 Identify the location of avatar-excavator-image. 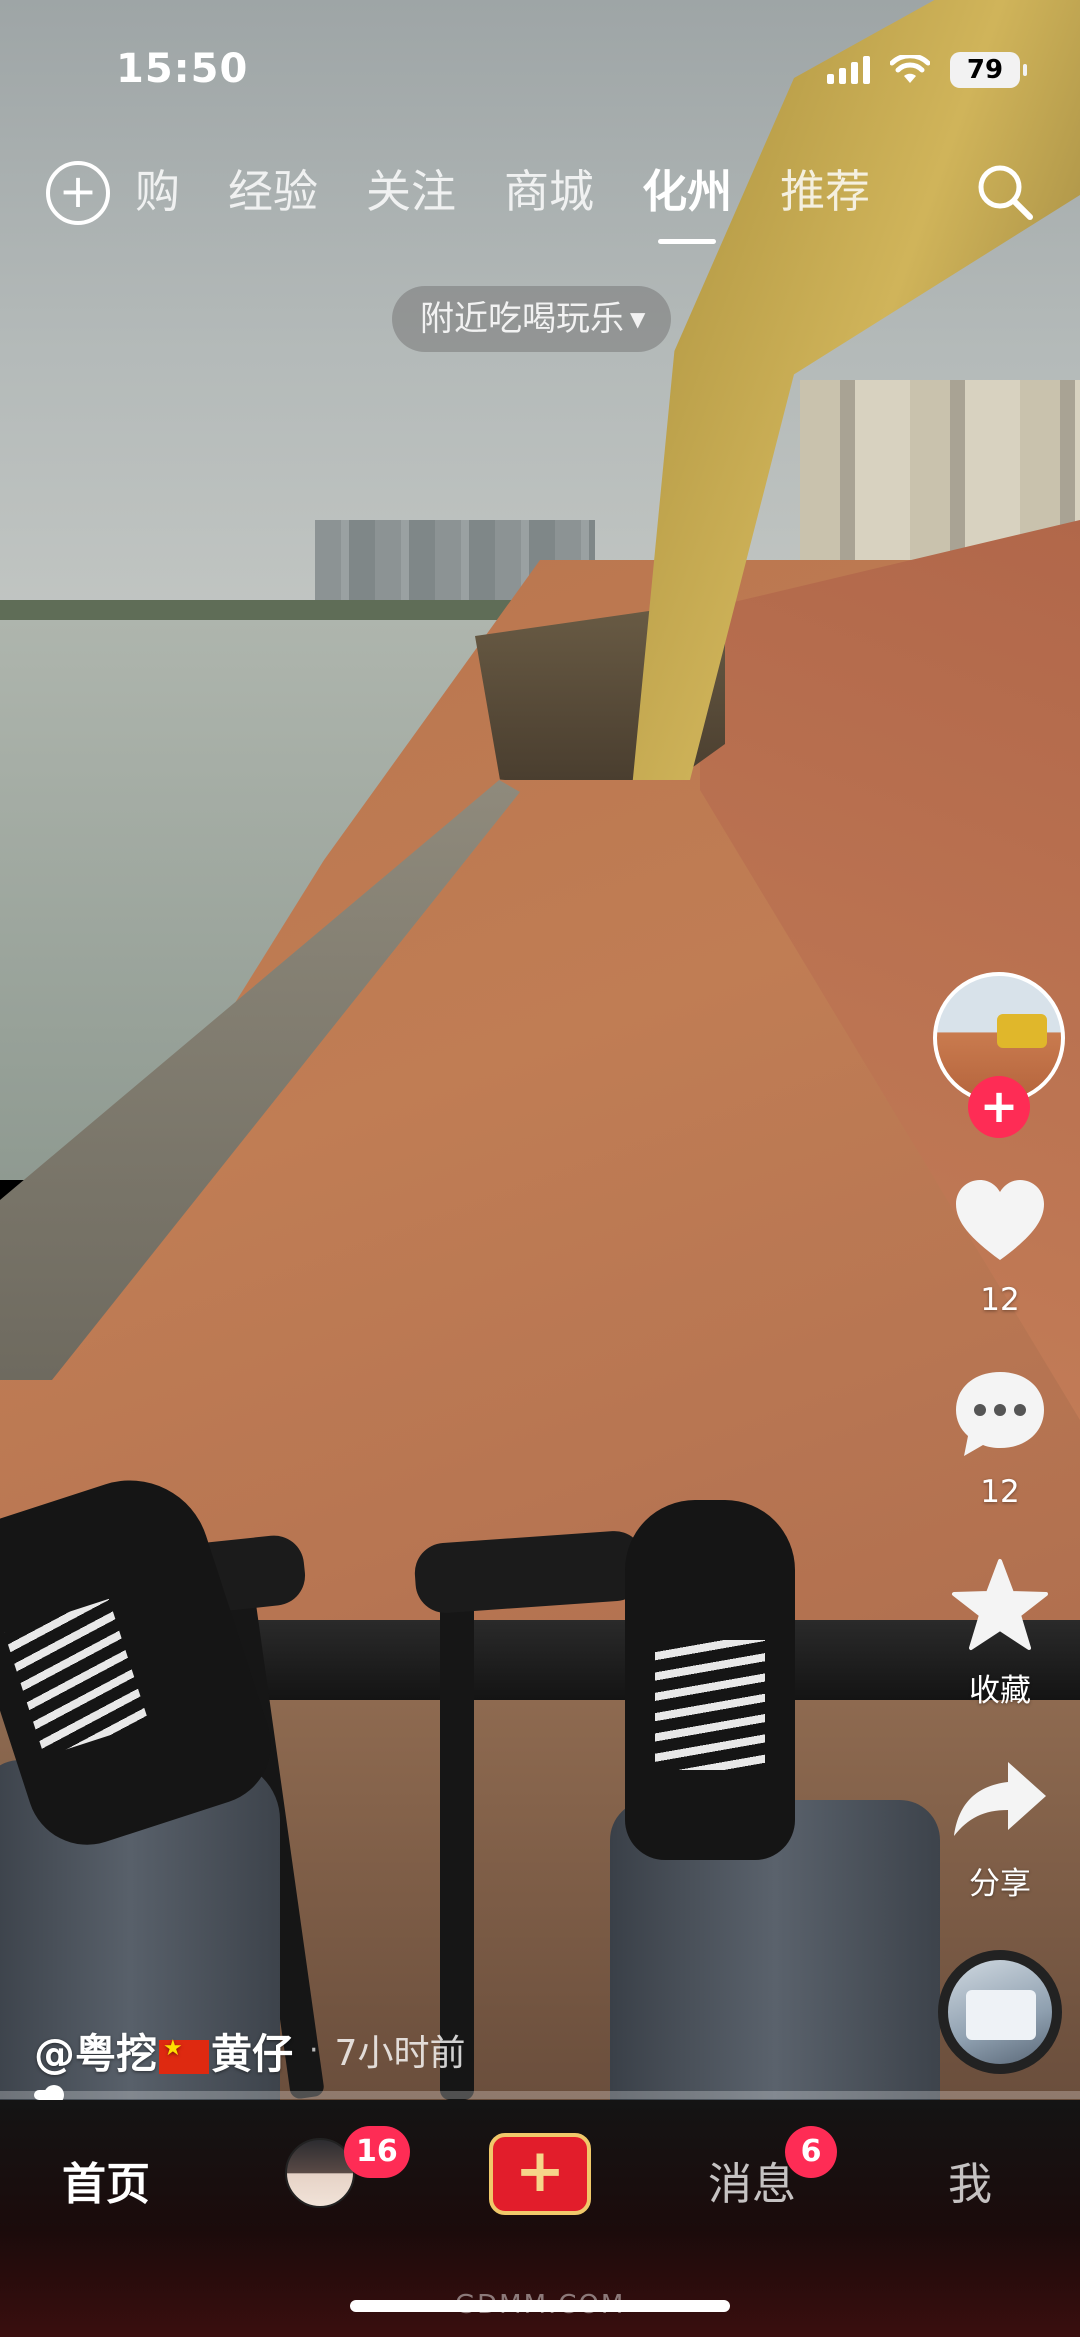
(1022, 1031).